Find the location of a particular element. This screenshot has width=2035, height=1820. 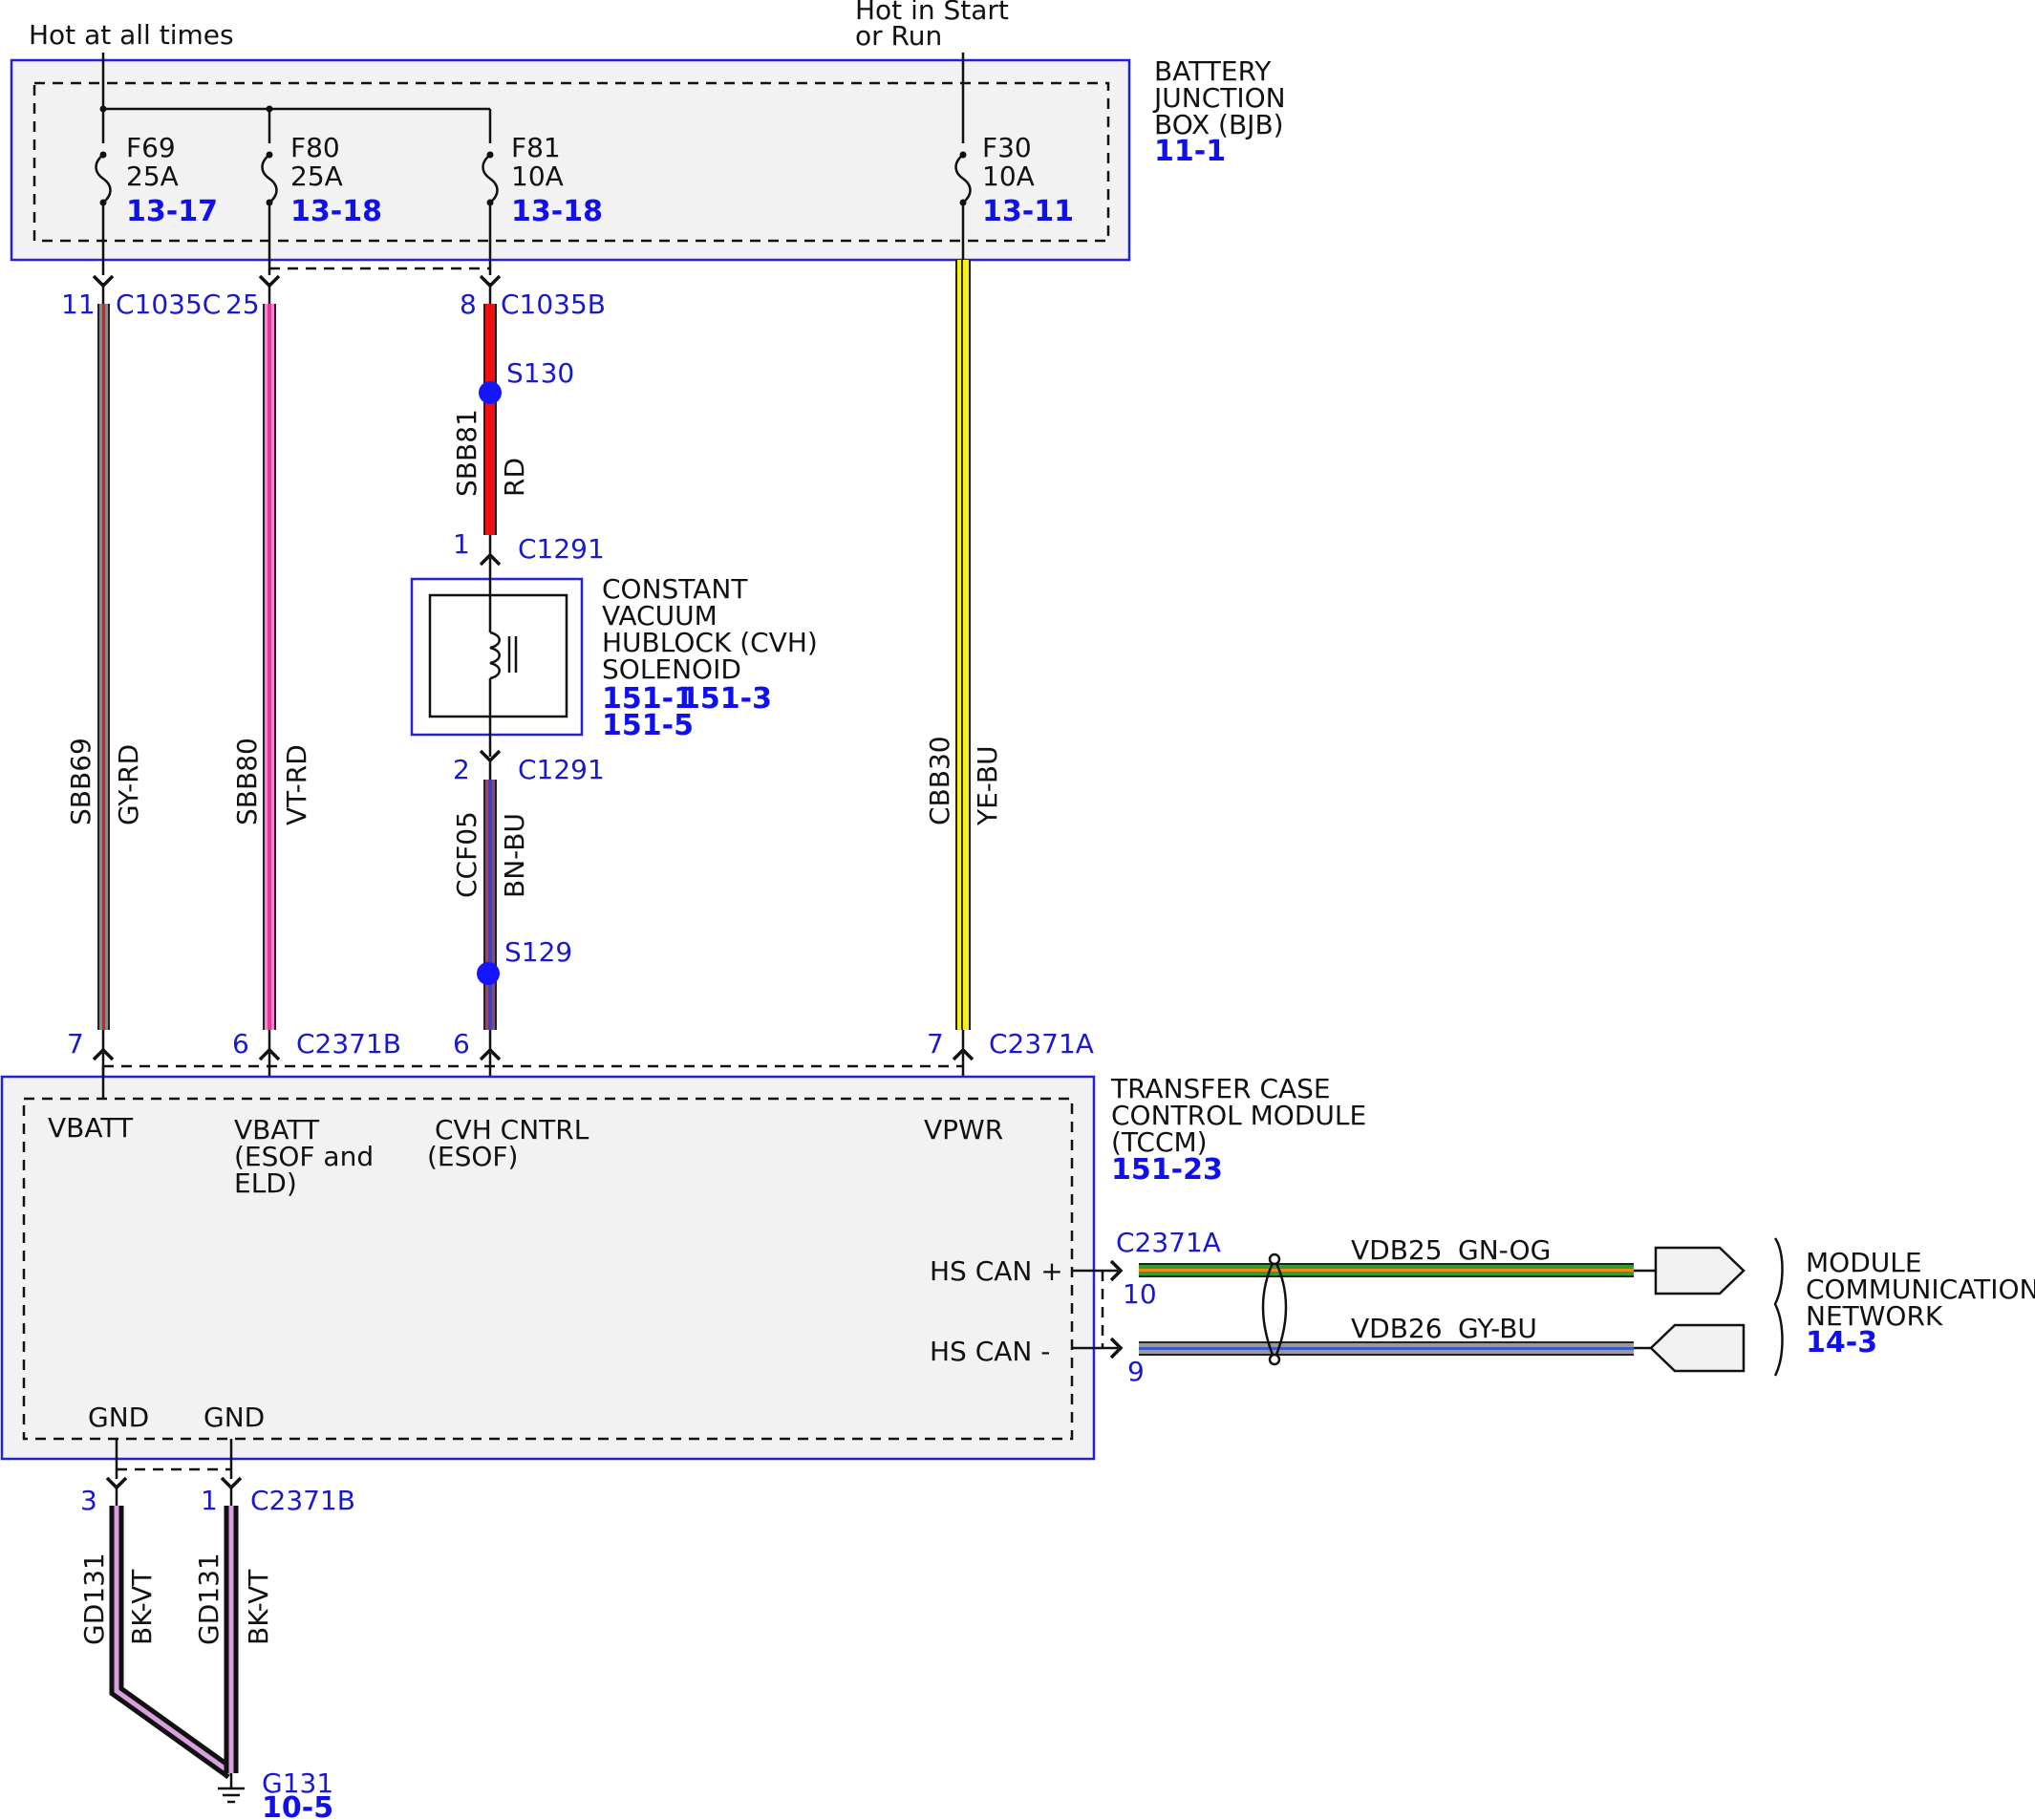

pin-cvh-cntrl-line2: (ESOF) is located at coordinates (473, 1156).